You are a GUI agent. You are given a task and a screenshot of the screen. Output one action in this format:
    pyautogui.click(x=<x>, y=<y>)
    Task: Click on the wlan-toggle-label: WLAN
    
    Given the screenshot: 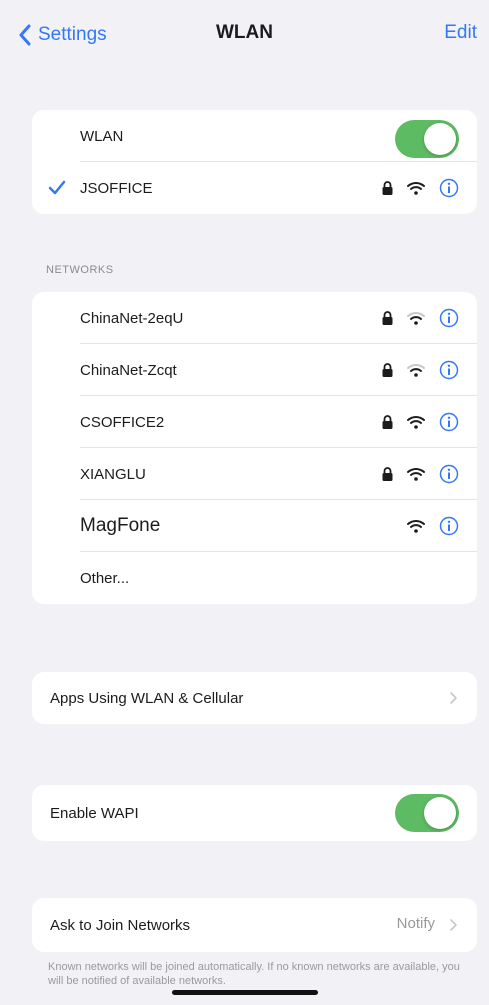 What is the action you would take?
    pyautogui.click(x=102, y=136)
    